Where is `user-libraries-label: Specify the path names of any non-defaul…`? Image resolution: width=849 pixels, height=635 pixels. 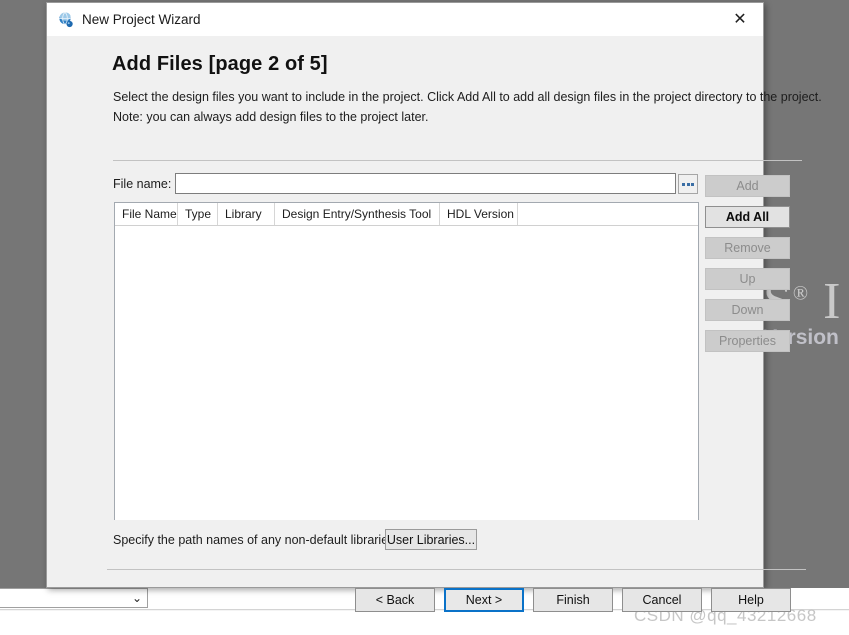 user-libraries-label: Specify the path names of any non-defaul… is located at coordinates (255, 540).